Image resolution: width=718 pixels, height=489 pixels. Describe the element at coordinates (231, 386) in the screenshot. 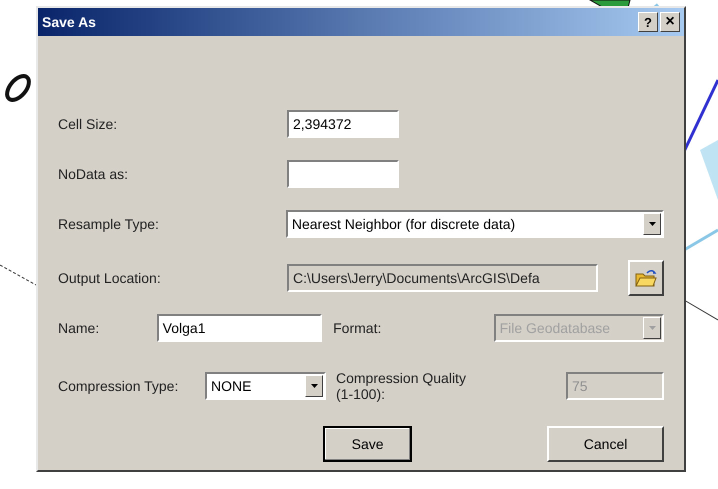

I see `dropdown-value: NONE` at that location.